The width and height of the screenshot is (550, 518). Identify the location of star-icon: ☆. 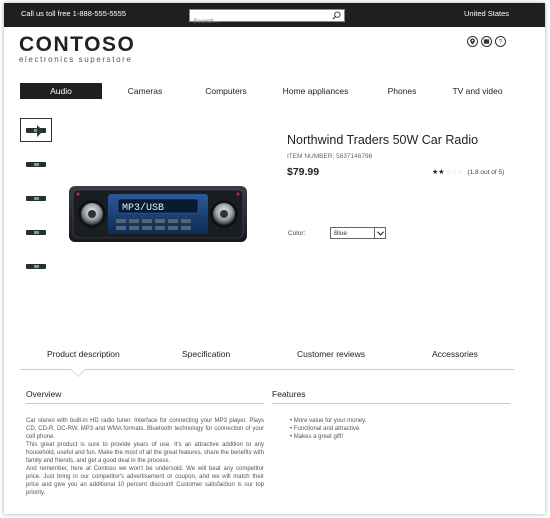
(460, 172).